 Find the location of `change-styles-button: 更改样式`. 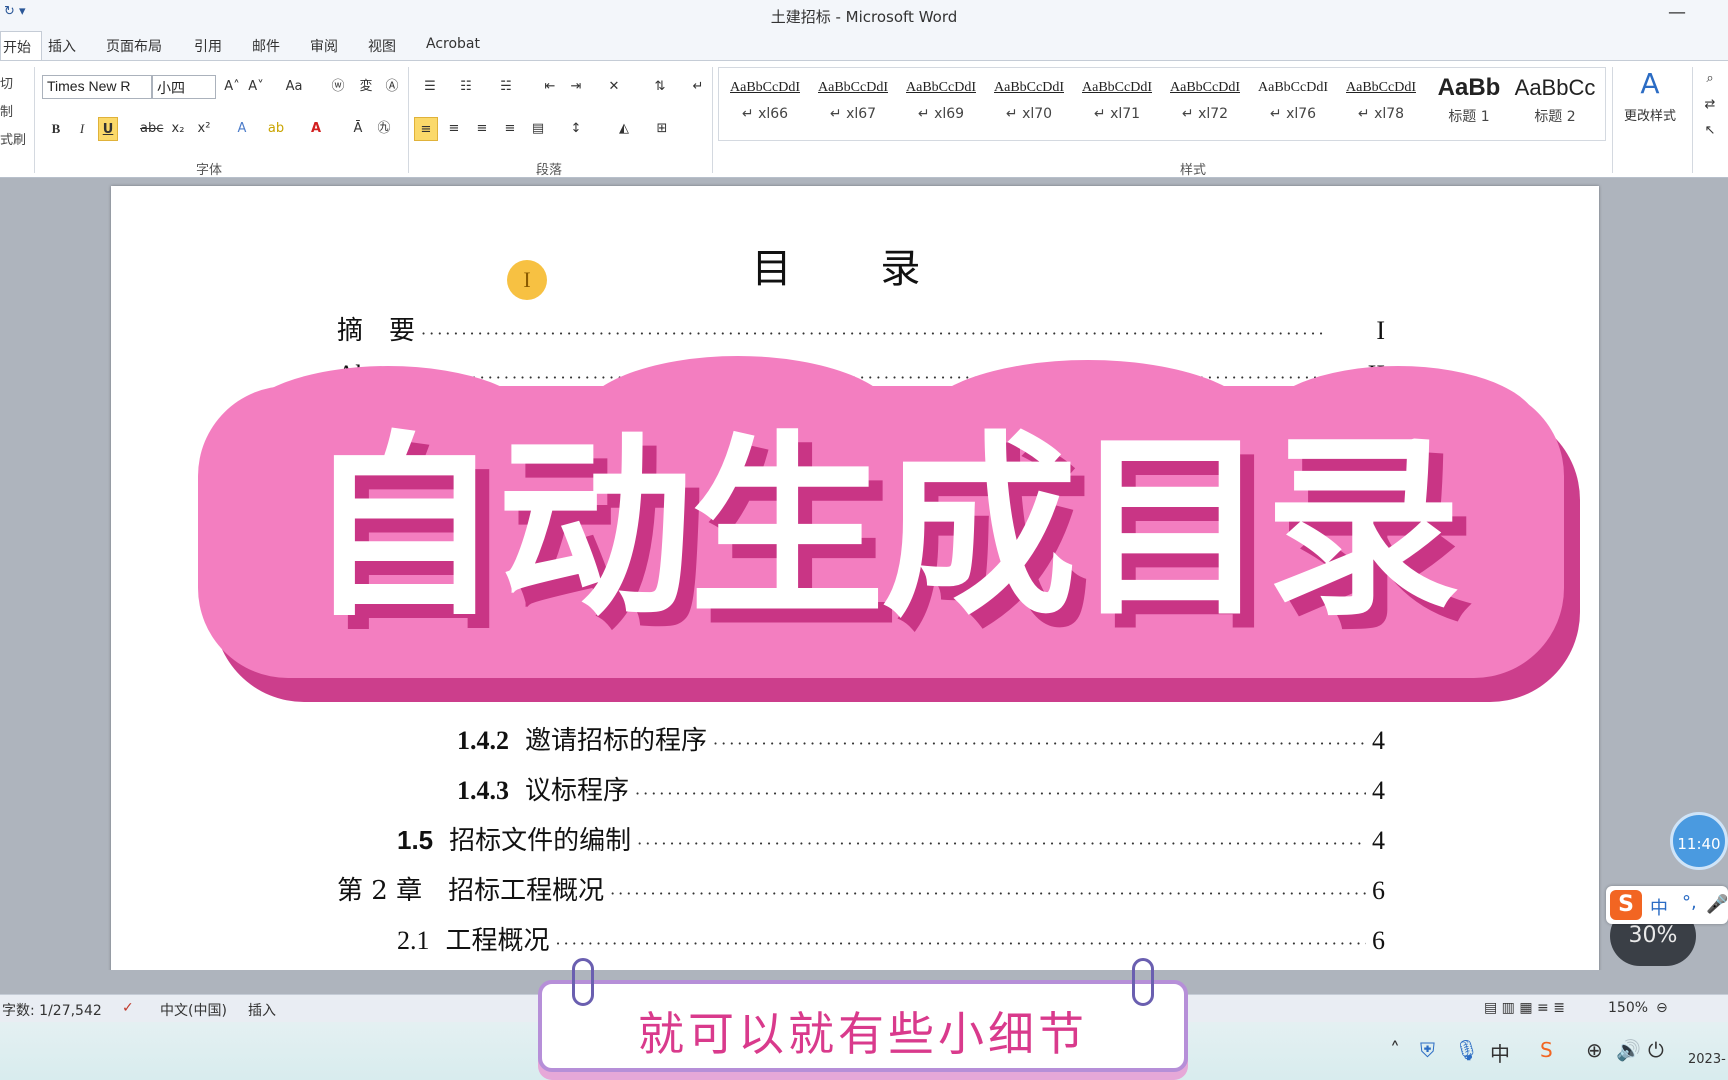

change-styles-button: 更改样式 is located at coordinates (1650, 117).